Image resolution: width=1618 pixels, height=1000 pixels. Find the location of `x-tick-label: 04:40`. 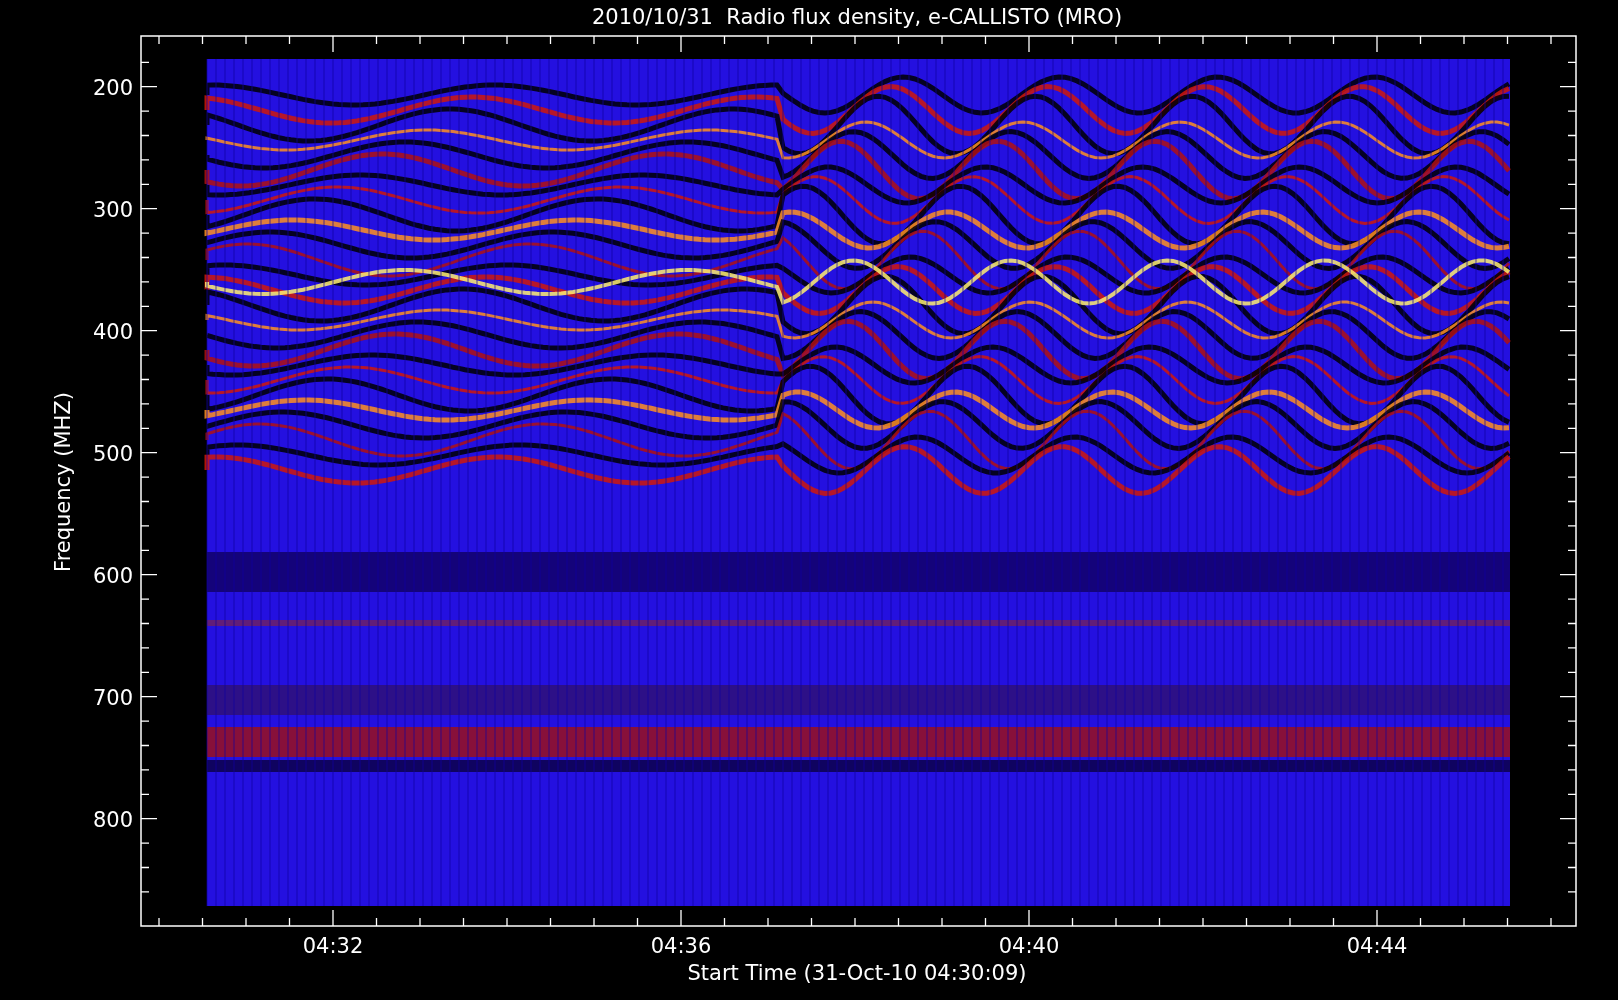

x-tick-label: 04:40 is located at coordinates (1029, 946).